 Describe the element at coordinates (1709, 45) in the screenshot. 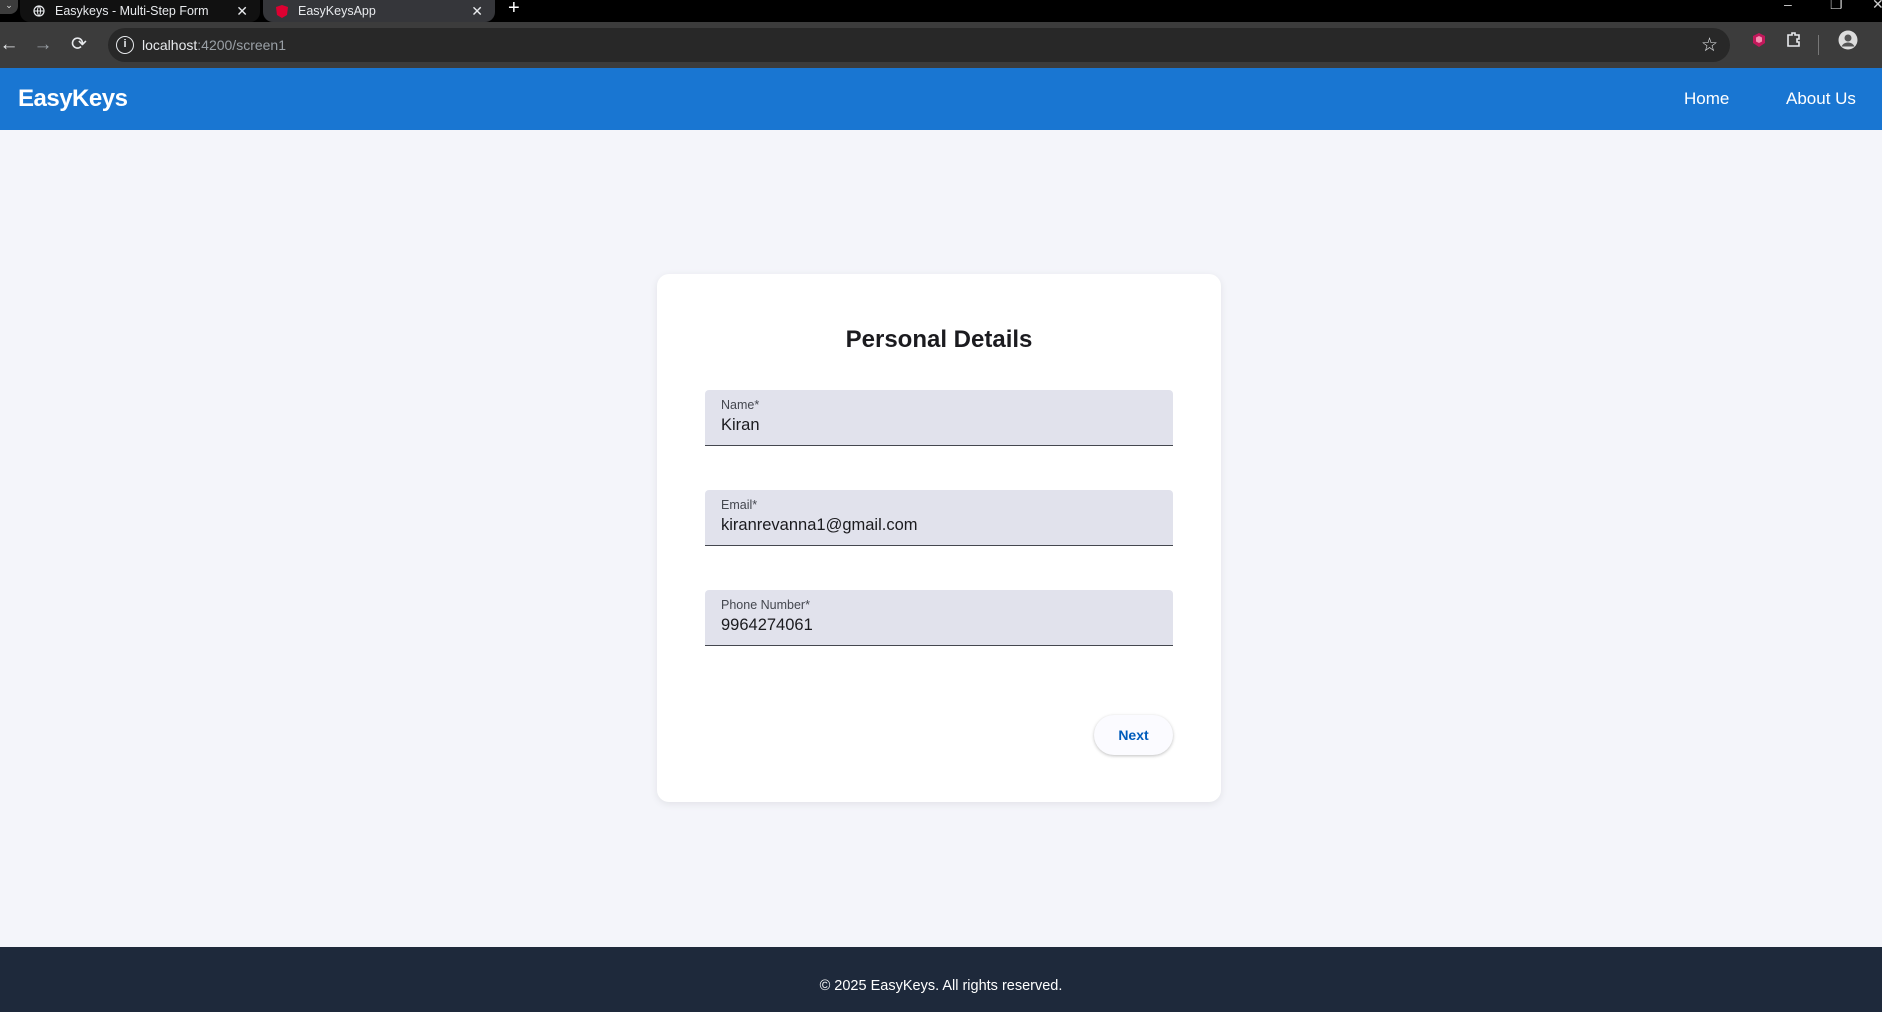

I see `star-icon: ☆` at that location.